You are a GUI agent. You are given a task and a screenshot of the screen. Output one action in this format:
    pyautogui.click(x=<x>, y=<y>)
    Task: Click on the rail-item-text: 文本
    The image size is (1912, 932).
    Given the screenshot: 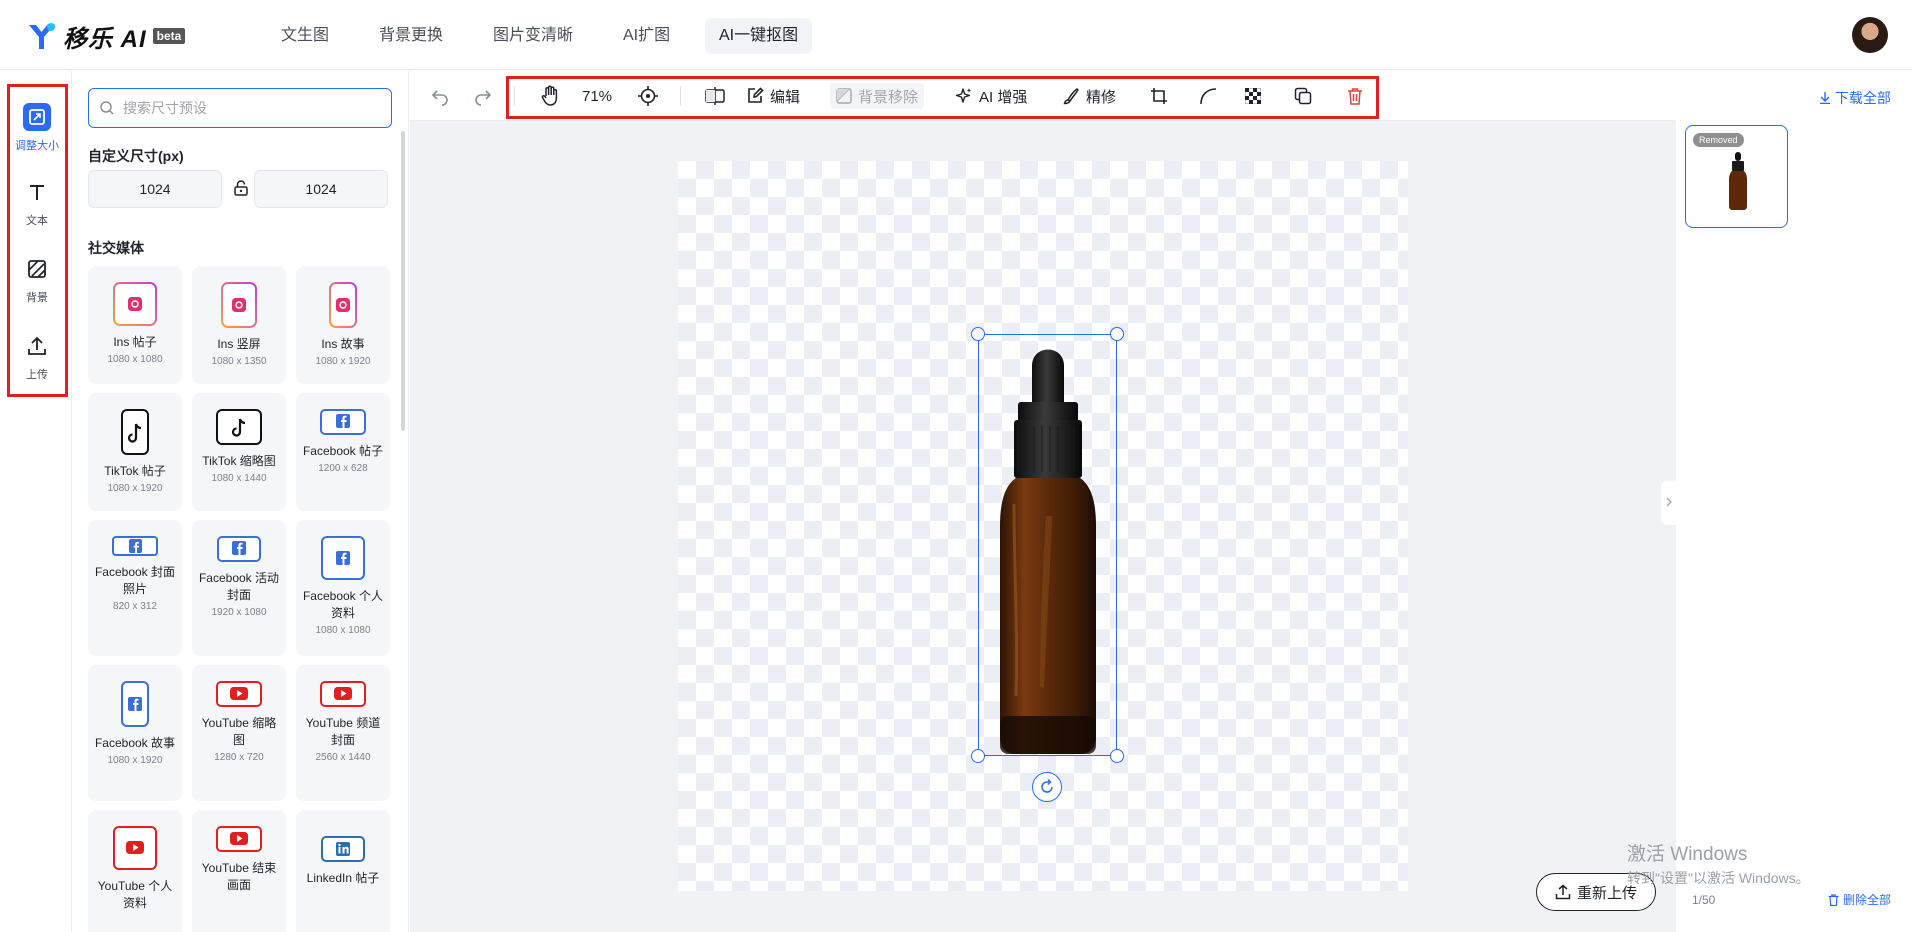 What is the action you would take?
    pyautogui.click(x=37, y=203)
    